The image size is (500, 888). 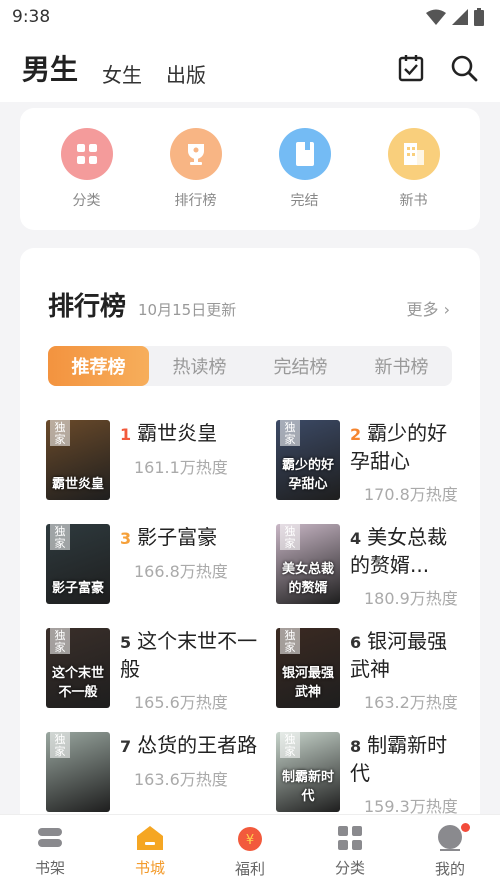 I want to click on rank-number: 4, so click(x=356, y=538).